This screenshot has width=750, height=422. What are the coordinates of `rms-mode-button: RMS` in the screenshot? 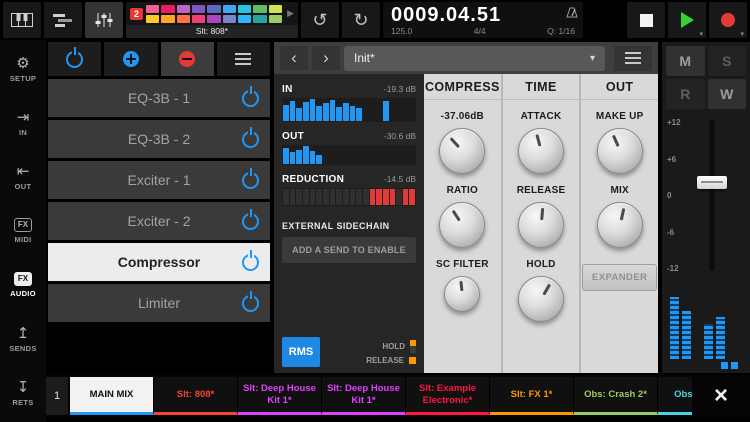 It's located at (301, 352).